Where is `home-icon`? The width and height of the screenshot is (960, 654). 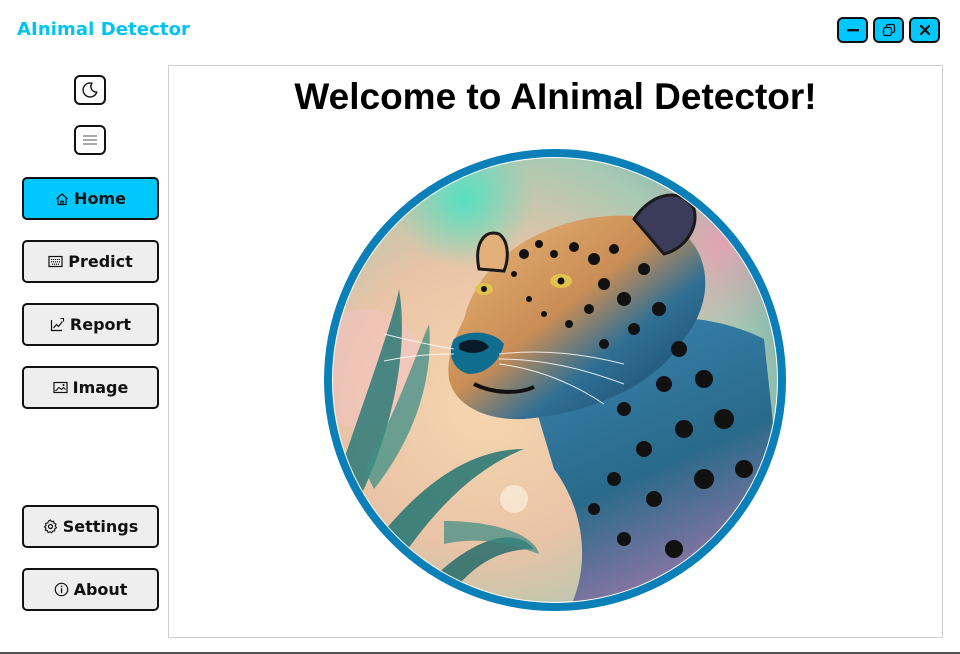 home-icon is located at coordinates (62, 199).